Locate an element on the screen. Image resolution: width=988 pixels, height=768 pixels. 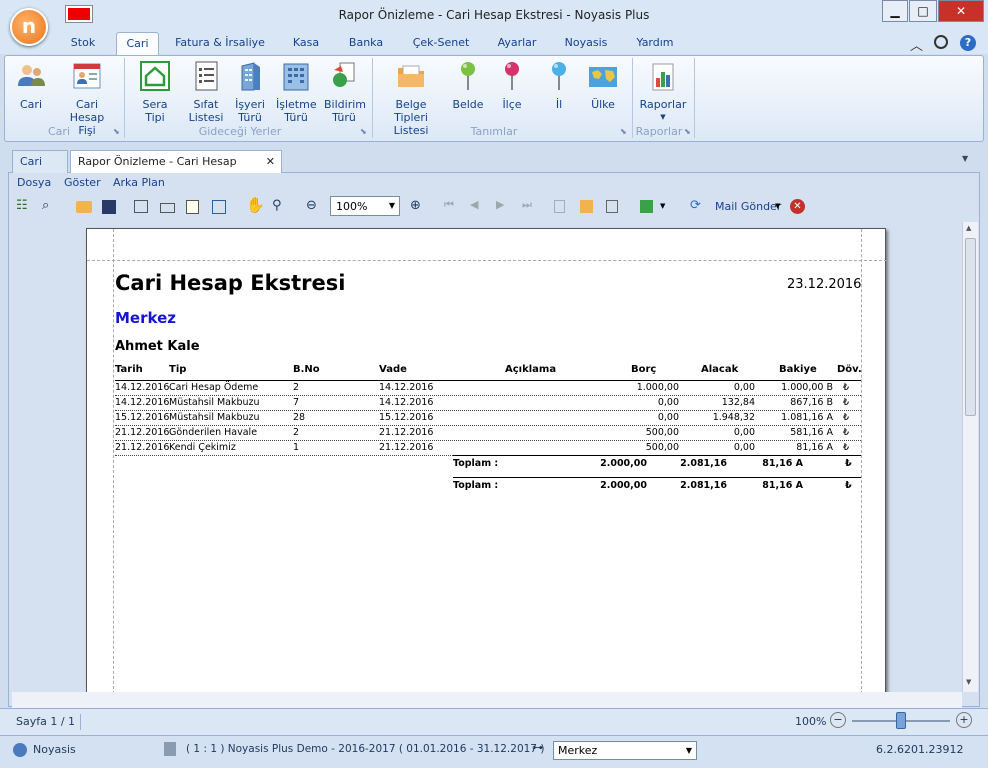
il-button: İl is located at coordinates (559, 85).